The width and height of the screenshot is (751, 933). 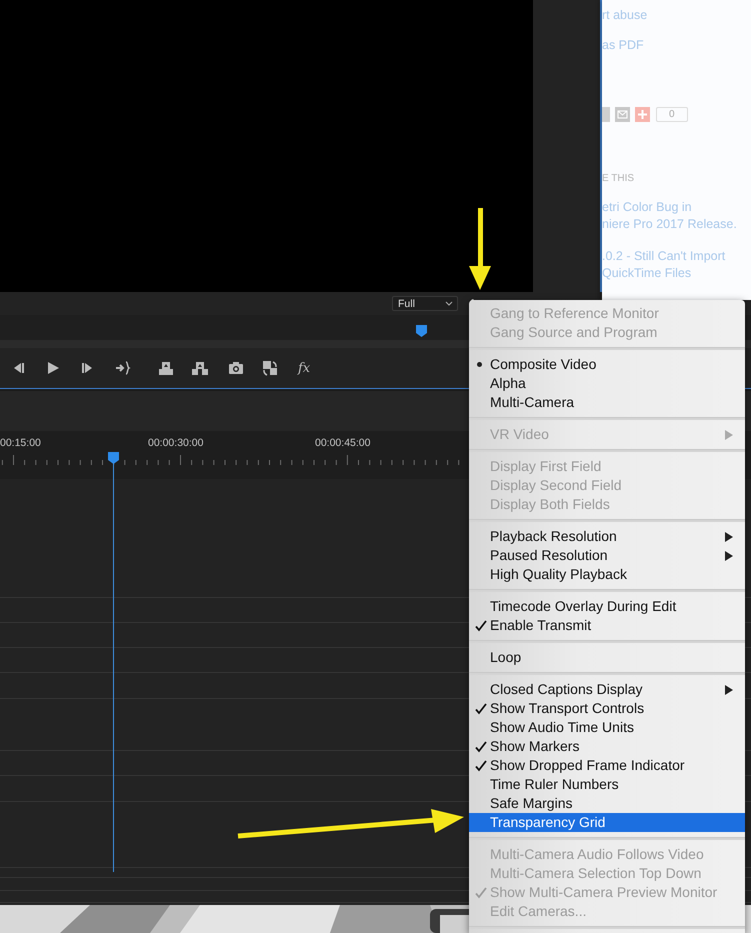 I want to click on fx-button: fx, so click(x=304, y=368).